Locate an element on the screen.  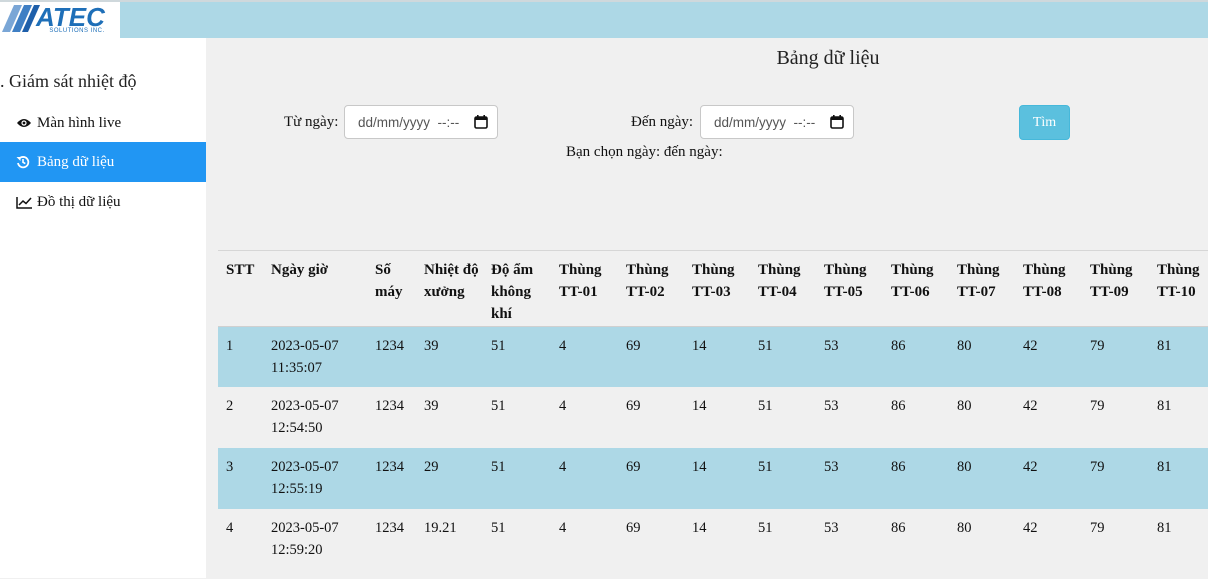
table-cell: 29 is located at coordinates (449, 478).